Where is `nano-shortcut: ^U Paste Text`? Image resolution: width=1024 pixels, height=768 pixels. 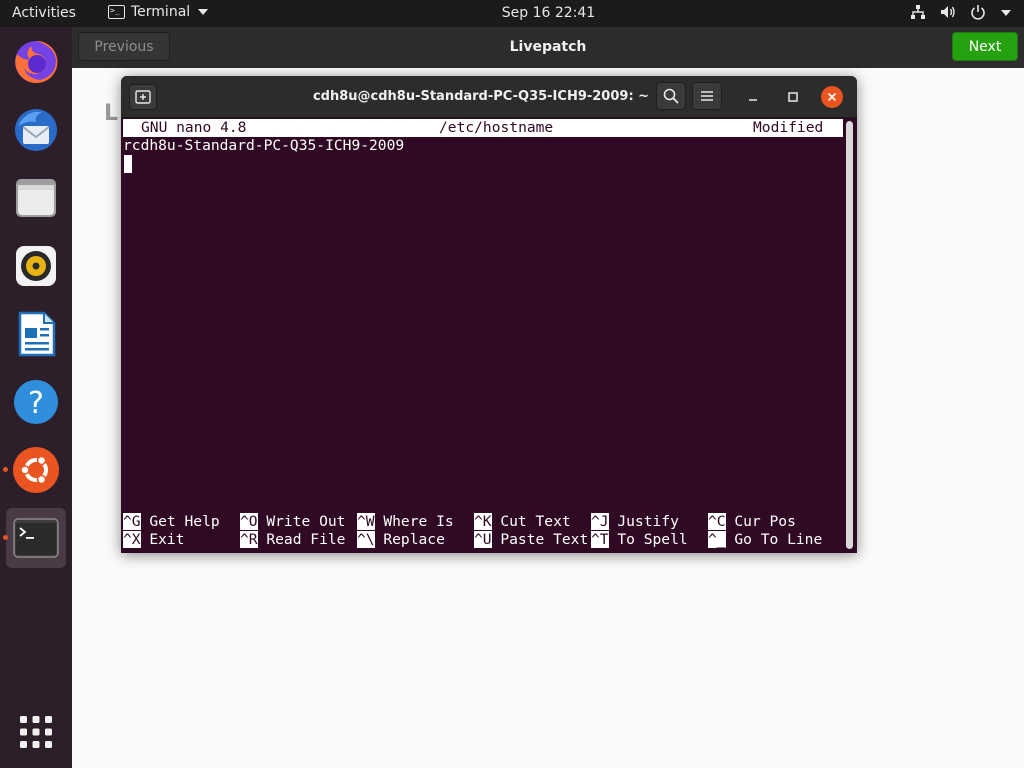
nano-shortcut: ^U Paste Text is located at coordinates (531, 540).